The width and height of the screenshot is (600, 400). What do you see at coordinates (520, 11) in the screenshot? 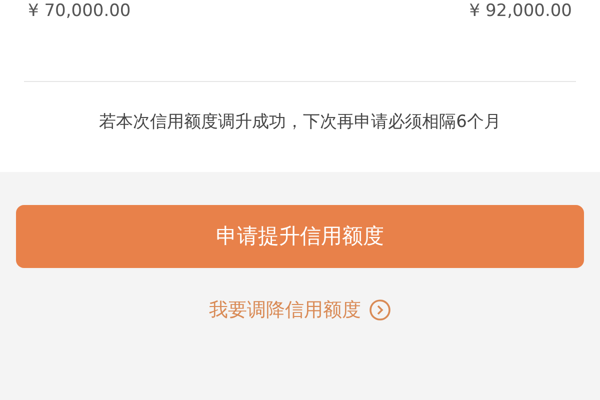
I see `amount-text: ¥ 92,000.00` at bounding box center [520, 11].